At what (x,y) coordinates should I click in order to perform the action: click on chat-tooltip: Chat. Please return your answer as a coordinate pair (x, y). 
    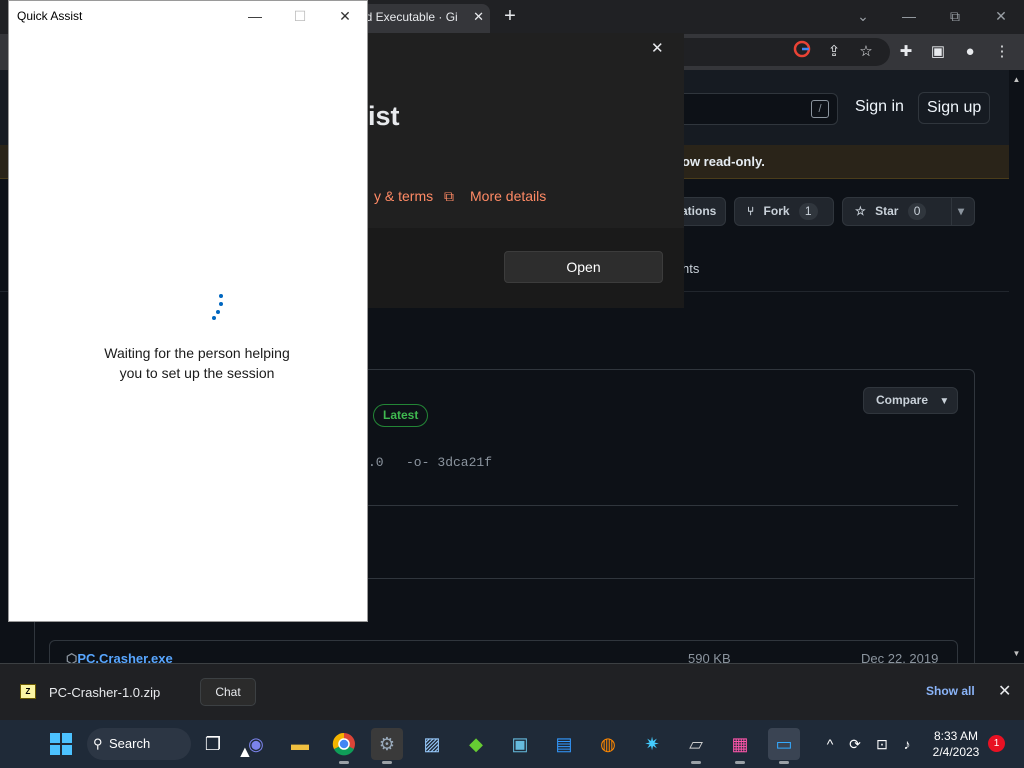
    Looking at the image, I should click on (228, 692).